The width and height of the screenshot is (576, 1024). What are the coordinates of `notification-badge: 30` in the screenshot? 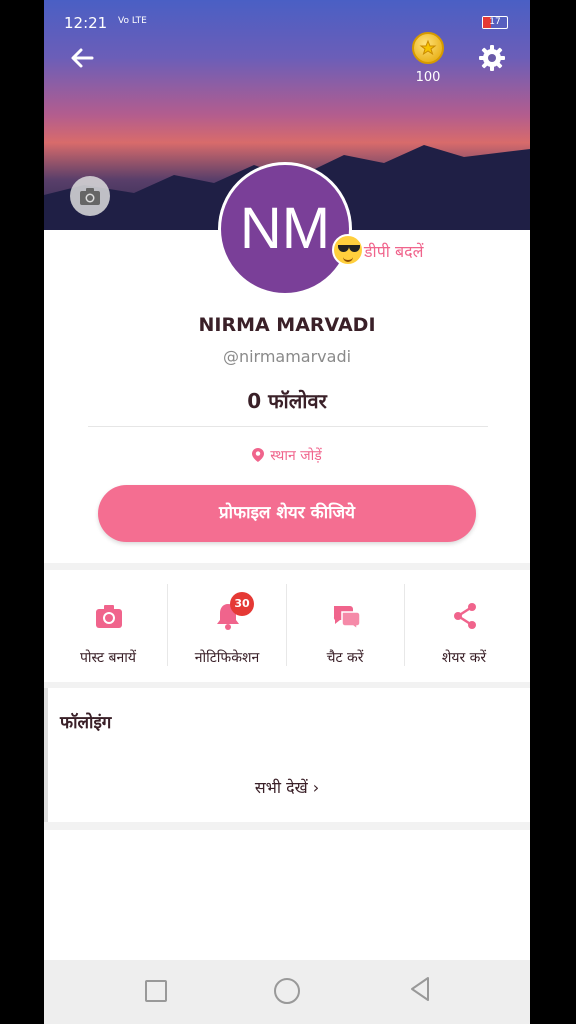 It's located at (242, 604).